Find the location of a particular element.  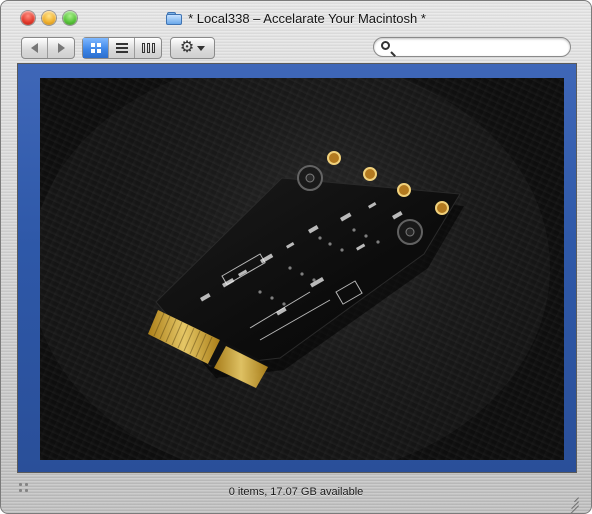

list-view-icon is located at coordinates (121, 48).